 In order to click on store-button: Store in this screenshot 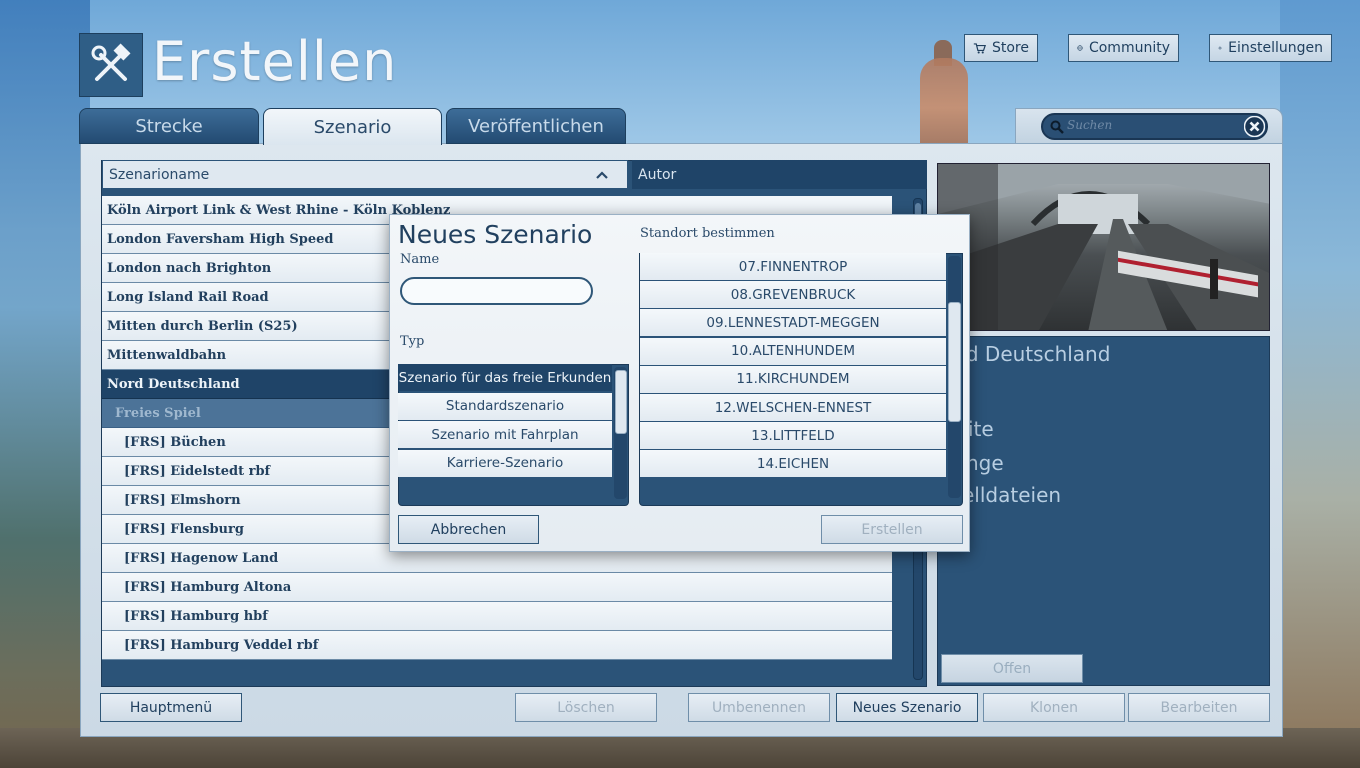, I will do `click(1001, 48)`.